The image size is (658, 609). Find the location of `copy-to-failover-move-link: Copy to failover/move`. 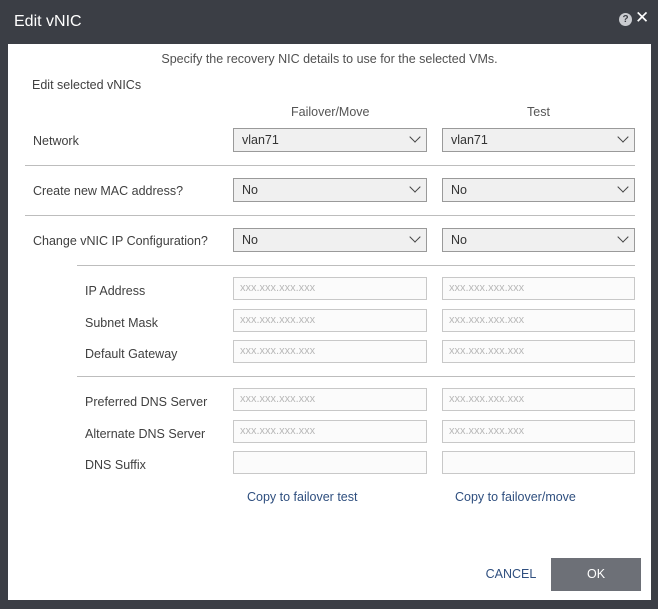

copy-to-failover-move-link: Copy to failover/move is located at coordinates (515, 497).